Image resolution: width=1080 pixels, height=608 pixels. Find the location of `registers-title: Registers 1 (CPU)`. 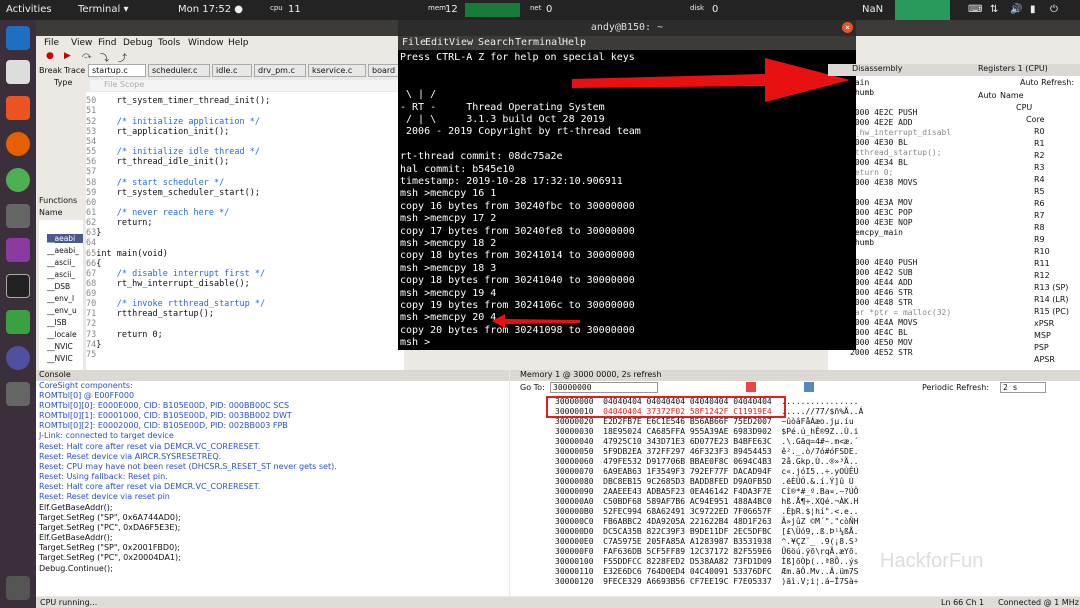

registers-title: Registers 1 (CPU) is located at coordinates (1028, 70).